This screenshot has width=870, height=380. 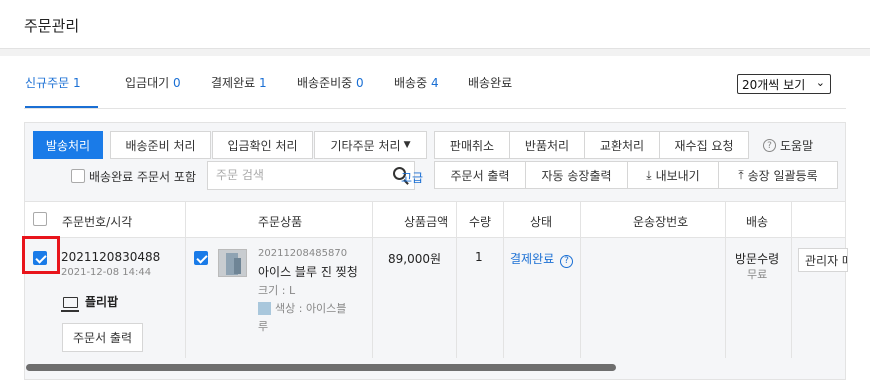 I want to click on row-print-order-button: 주문서 출력, so click(x=103, y=337).